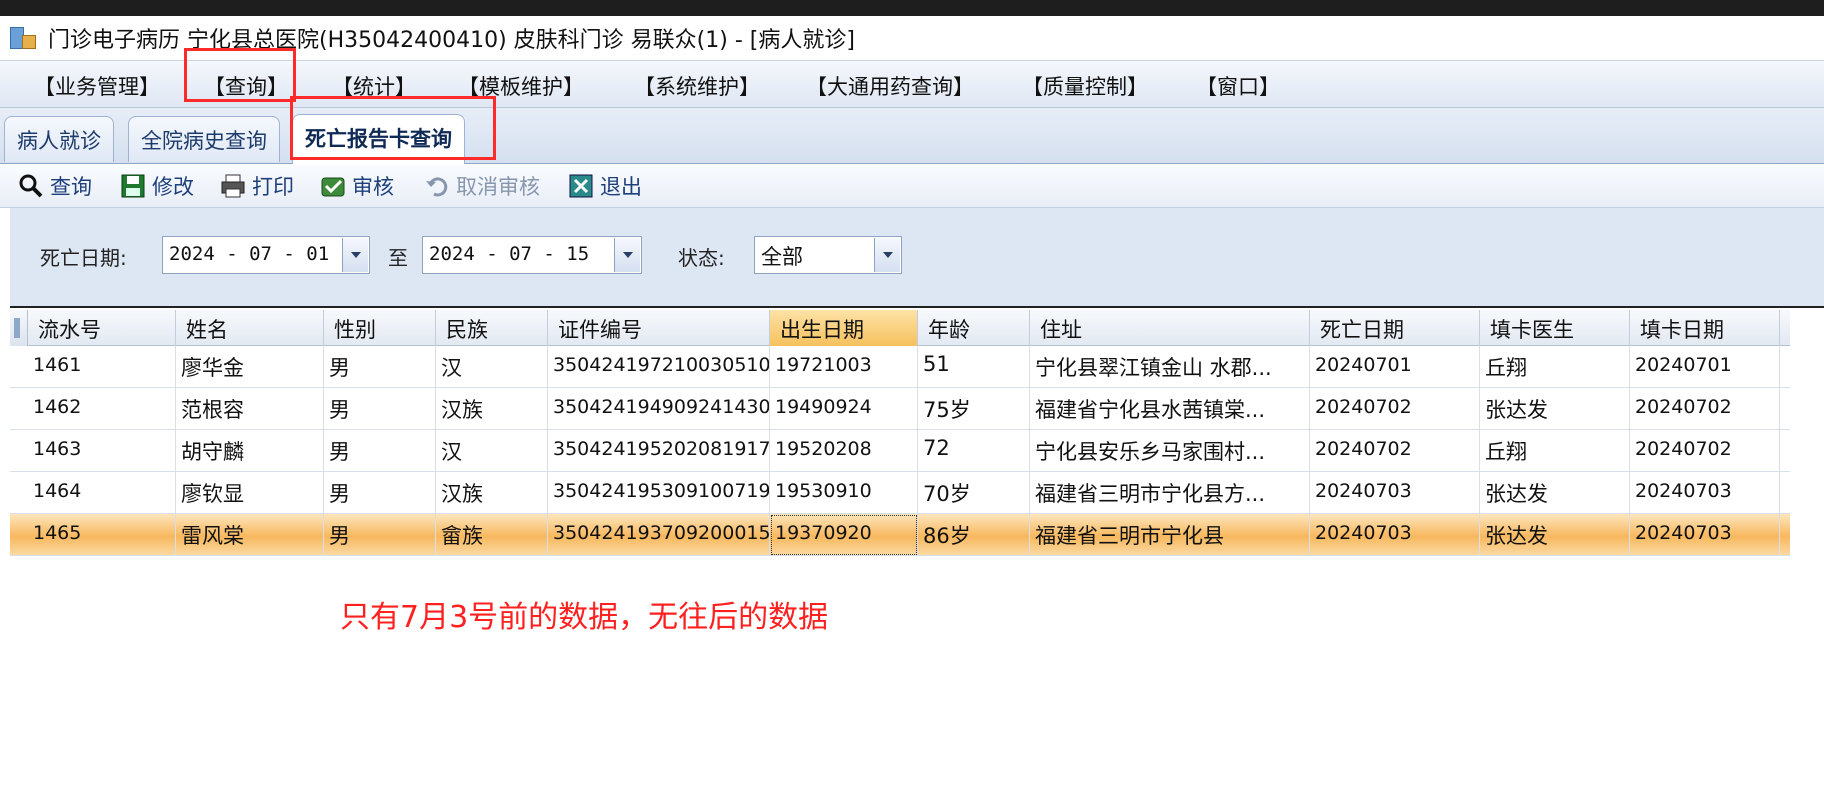  I want to click on table-cell: 1461, so click(102, 367).